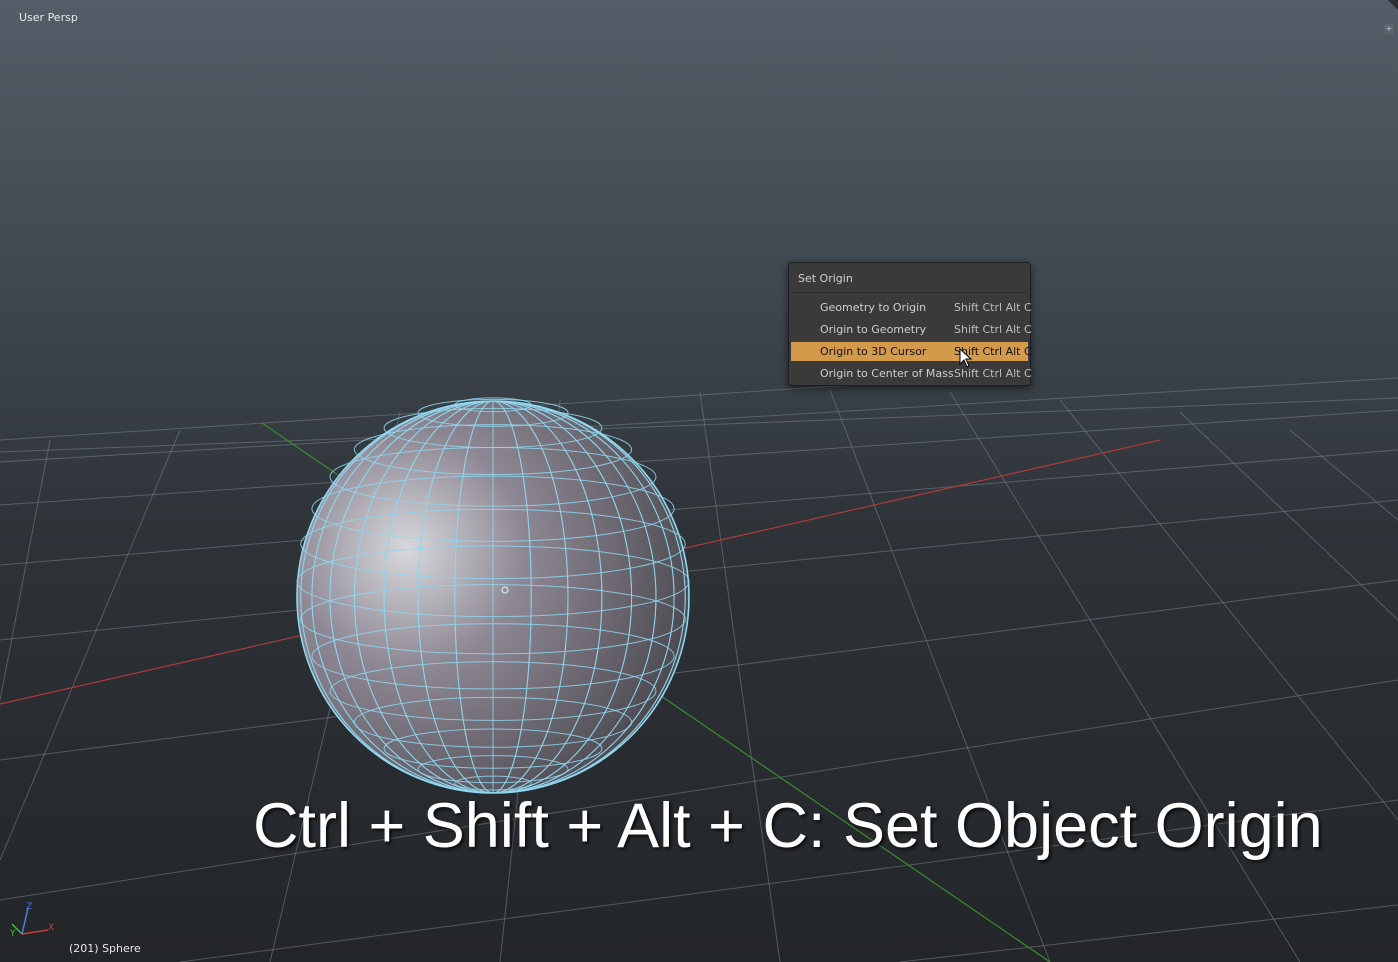  What do you see at coordinates (12, 934) in the screenshot?
I see `gizmo-y-label: Y` at bounding box center [12, 934].